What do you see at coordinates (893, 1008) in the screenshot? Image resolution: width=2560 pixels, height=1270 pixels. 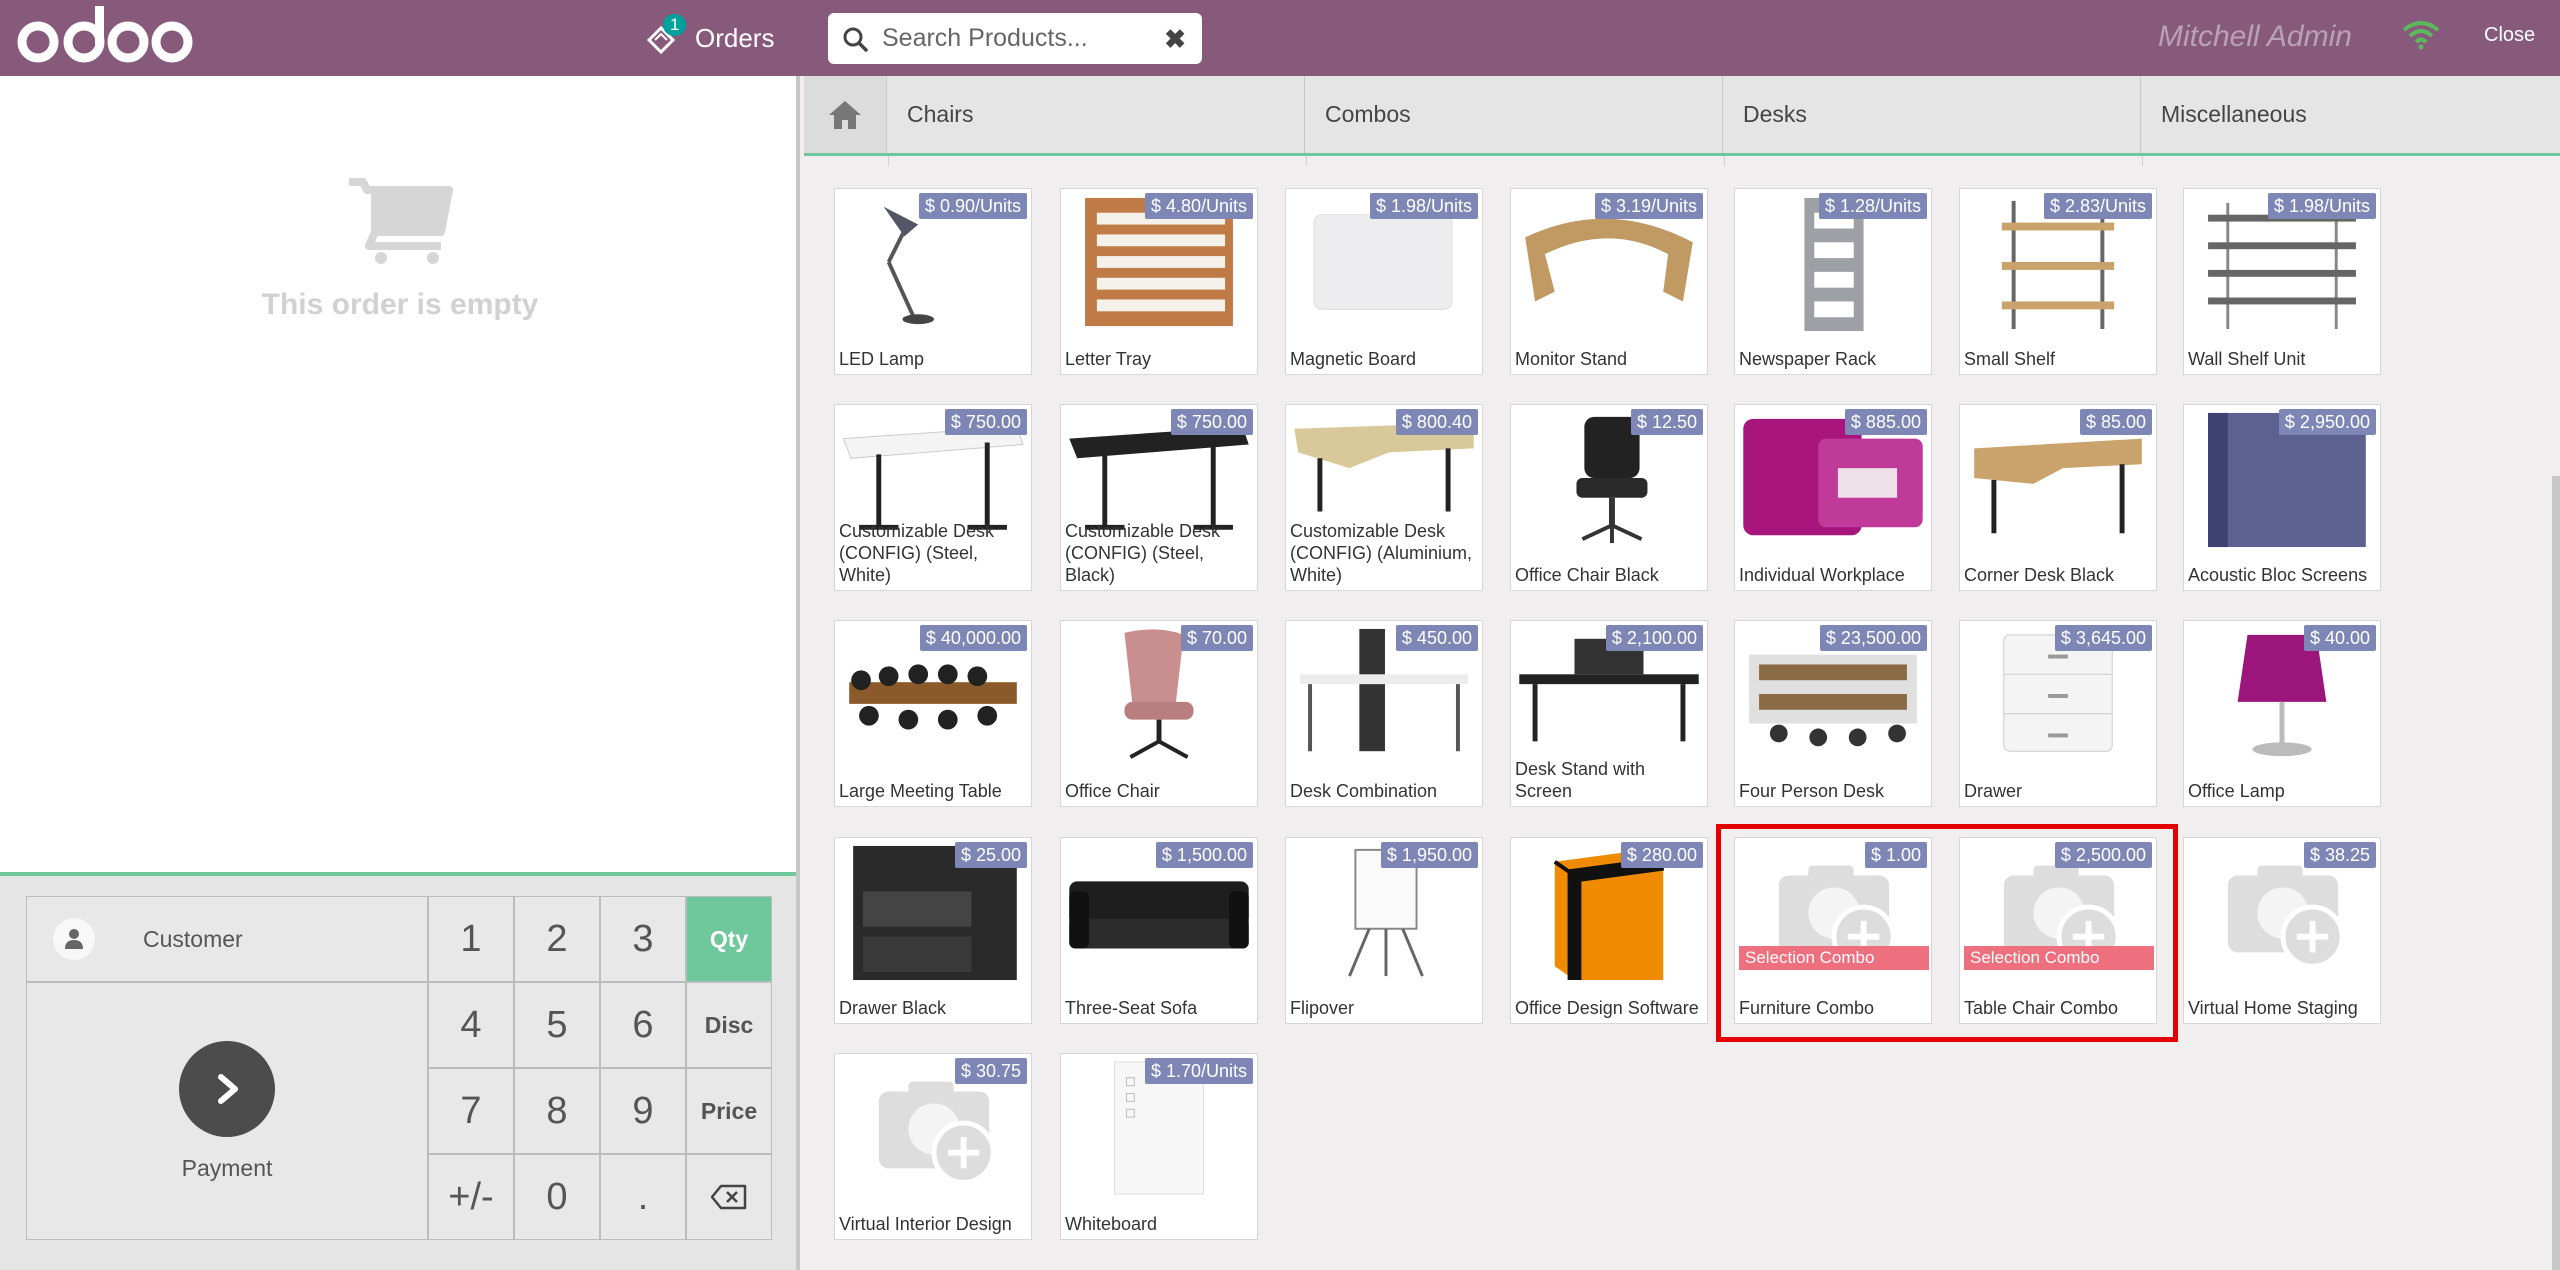 I see `product-name: Drawer Black` at bounding box center [893, 1008].